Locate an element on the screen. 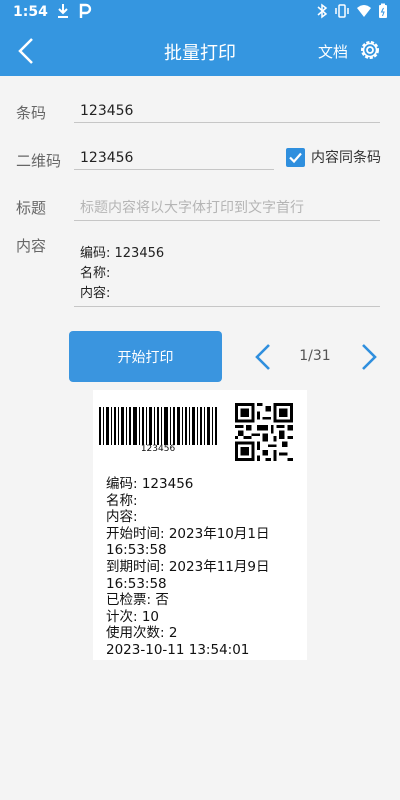 This screenshot has width=400, height=800. same-as-barcode-label: 内容同条码 is located at coordinates (346, 158).